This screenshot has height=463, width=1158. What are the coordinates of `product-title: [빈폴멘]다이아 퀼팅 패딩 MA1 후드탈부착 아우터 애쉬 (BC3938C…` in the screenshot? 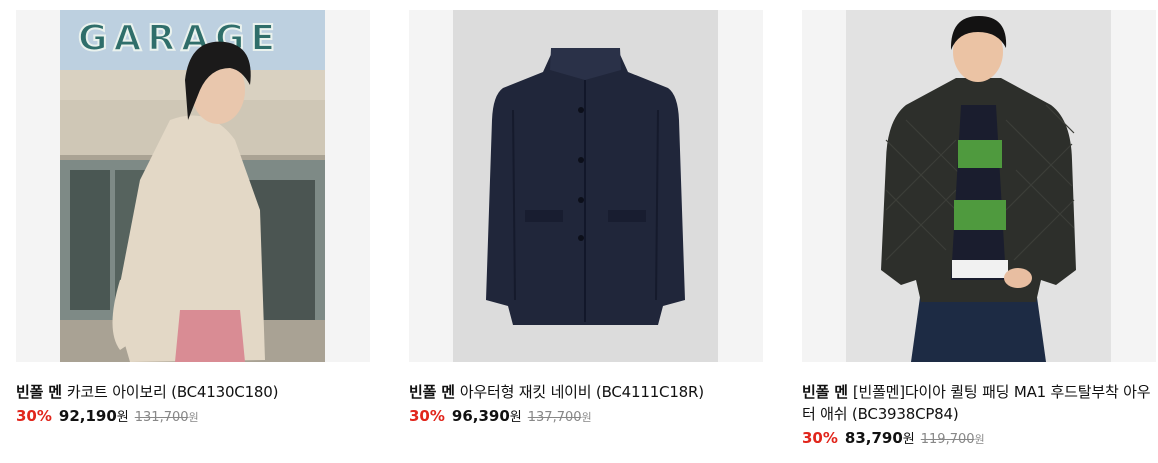 It's located at (976, 403).